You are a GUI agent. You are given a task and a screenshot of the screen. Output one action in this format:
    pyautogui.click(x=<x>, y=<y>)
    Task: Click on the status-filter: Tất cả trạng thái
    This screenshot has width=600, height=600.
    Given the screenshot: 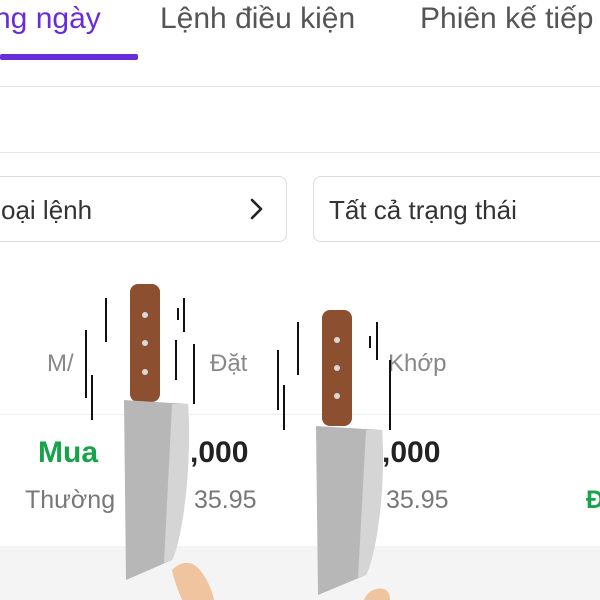 What is the action you would take?
    pyautogui.click(x=456, y=209)
    